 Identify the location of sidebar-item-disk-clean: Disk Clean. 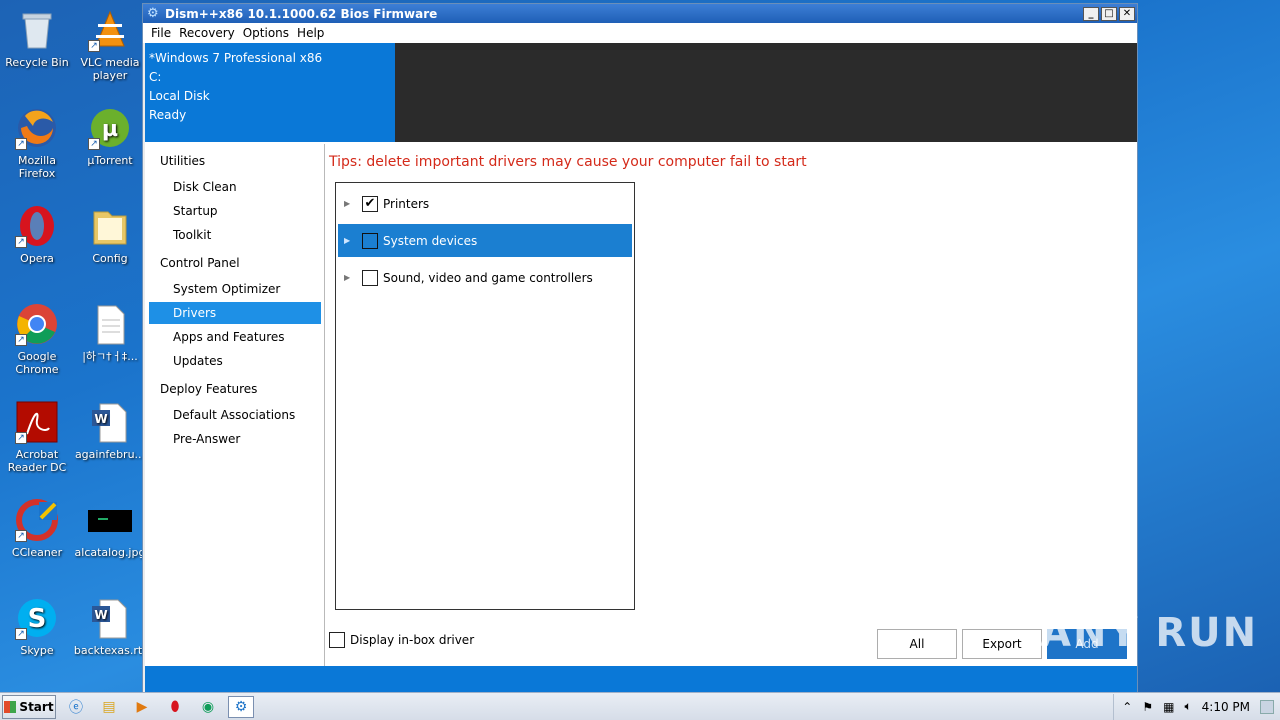
(235, 187).